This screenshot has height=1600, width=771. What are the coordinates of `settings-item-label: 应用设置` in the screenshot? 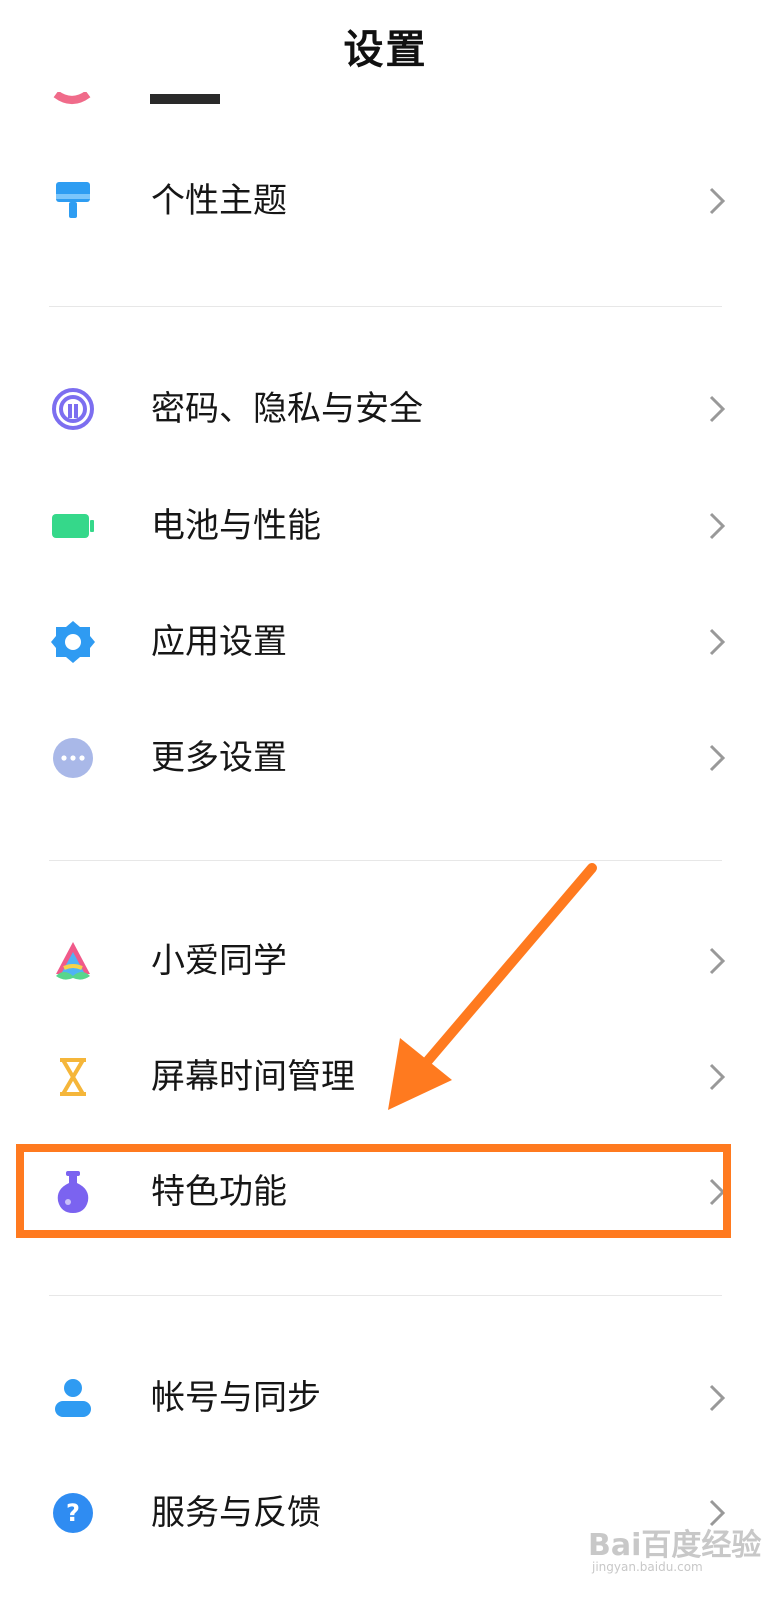 It's located at (219, 642).